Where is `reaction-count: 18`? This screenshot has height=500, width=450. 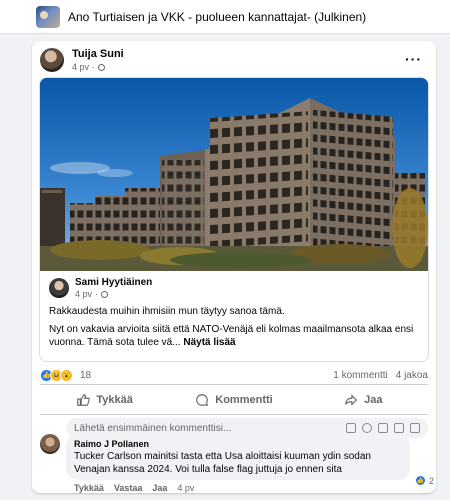
reaction-count: 18 is located at coordinates (85, 375).